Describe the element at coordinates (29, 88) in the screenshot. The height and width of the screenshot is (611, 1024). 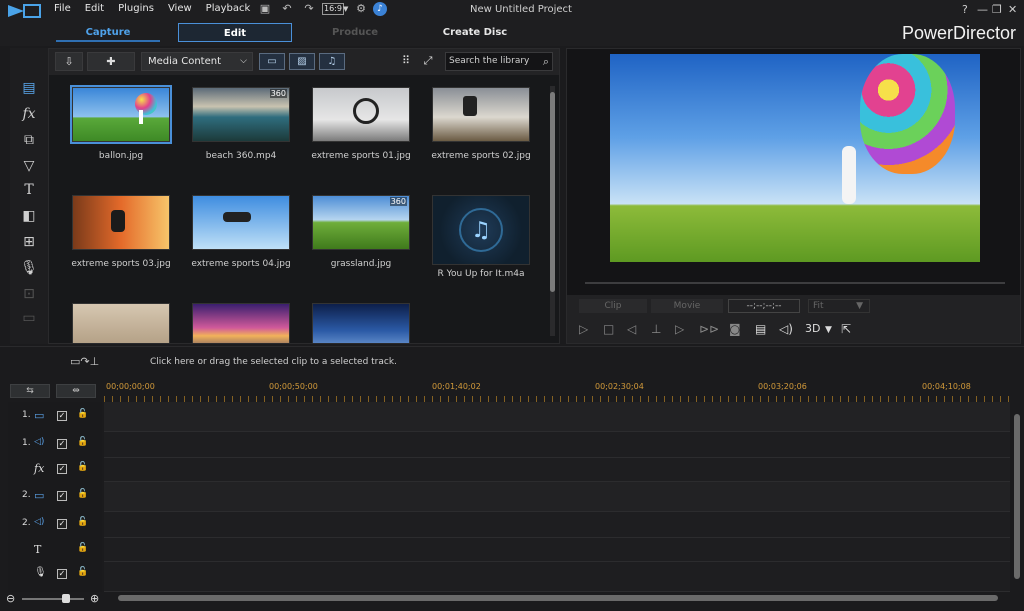
I see `media-room-icon: ▤` at that location.